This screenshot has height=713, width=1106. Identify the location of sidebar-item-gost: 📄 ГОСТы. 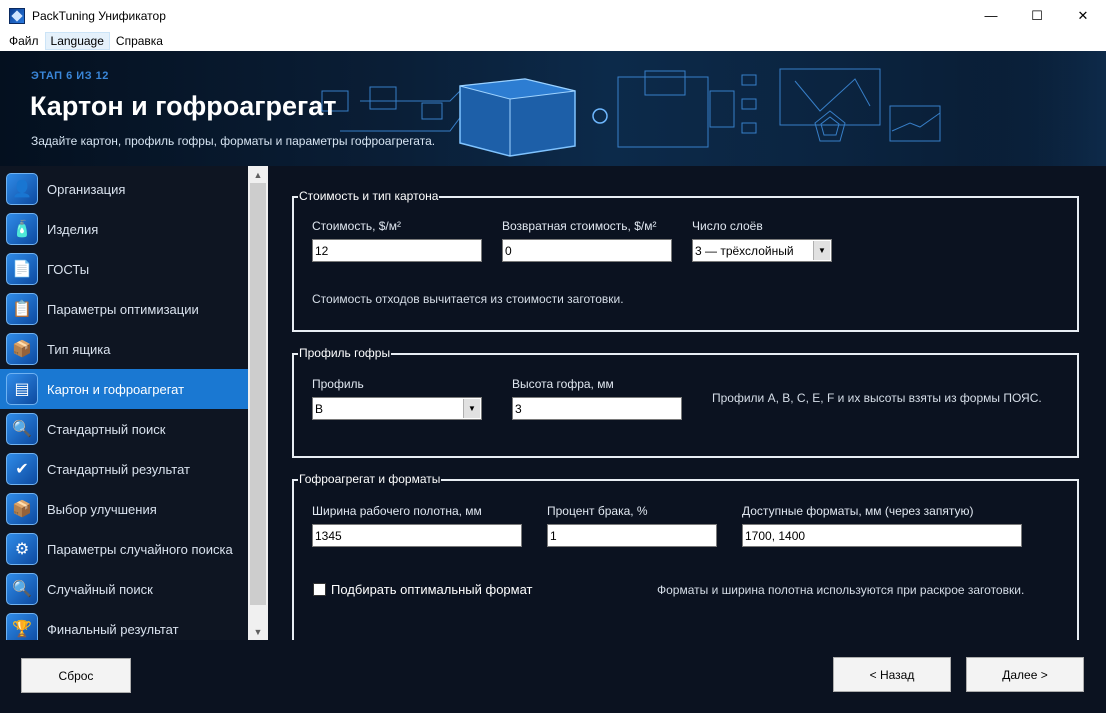
(124, 269).